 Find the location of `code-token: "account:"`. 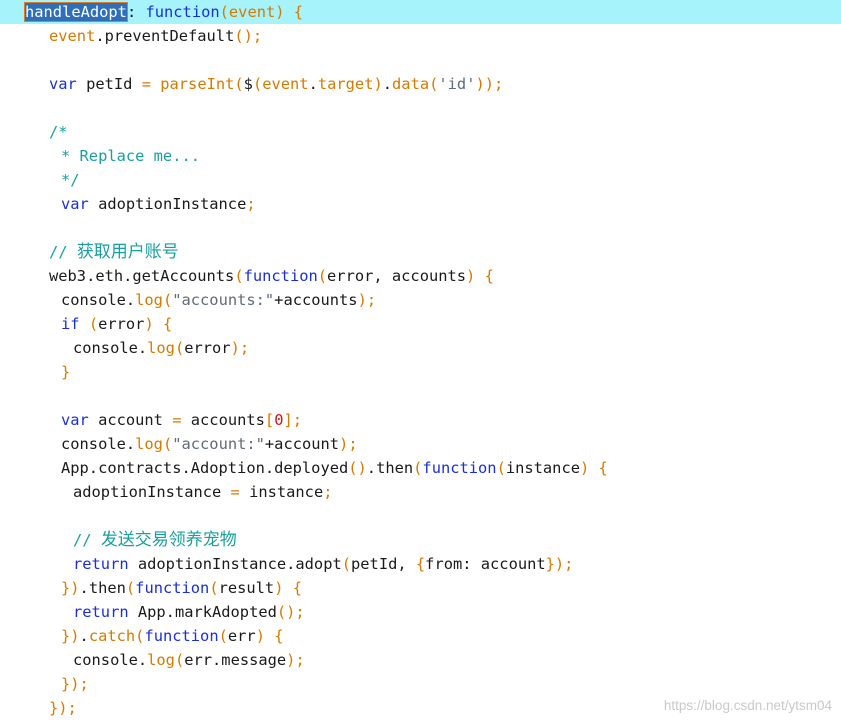

code-token: "account:" is located at coordinates (218, 444).